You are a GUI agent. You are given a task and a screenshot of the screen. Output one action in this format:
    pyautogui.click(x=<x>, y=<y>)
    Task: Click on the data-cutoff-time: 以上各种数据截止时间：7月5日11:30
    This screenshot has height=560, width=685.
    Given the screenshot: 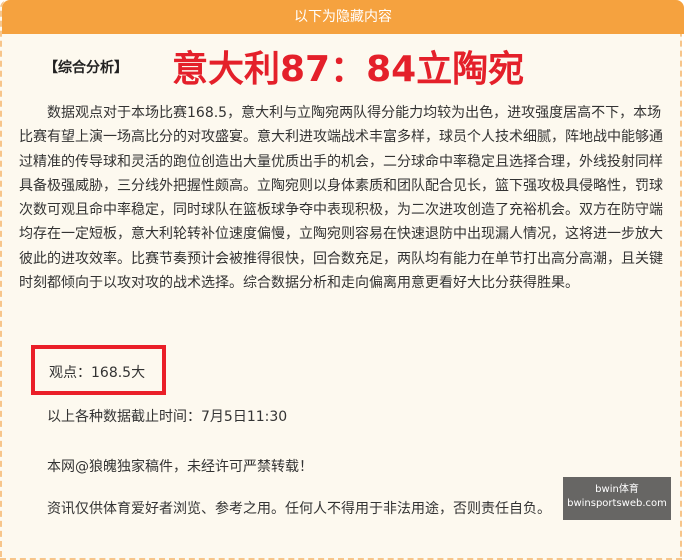 What is the action you would take?
    pyautogui.click(x=167, y=417)
    